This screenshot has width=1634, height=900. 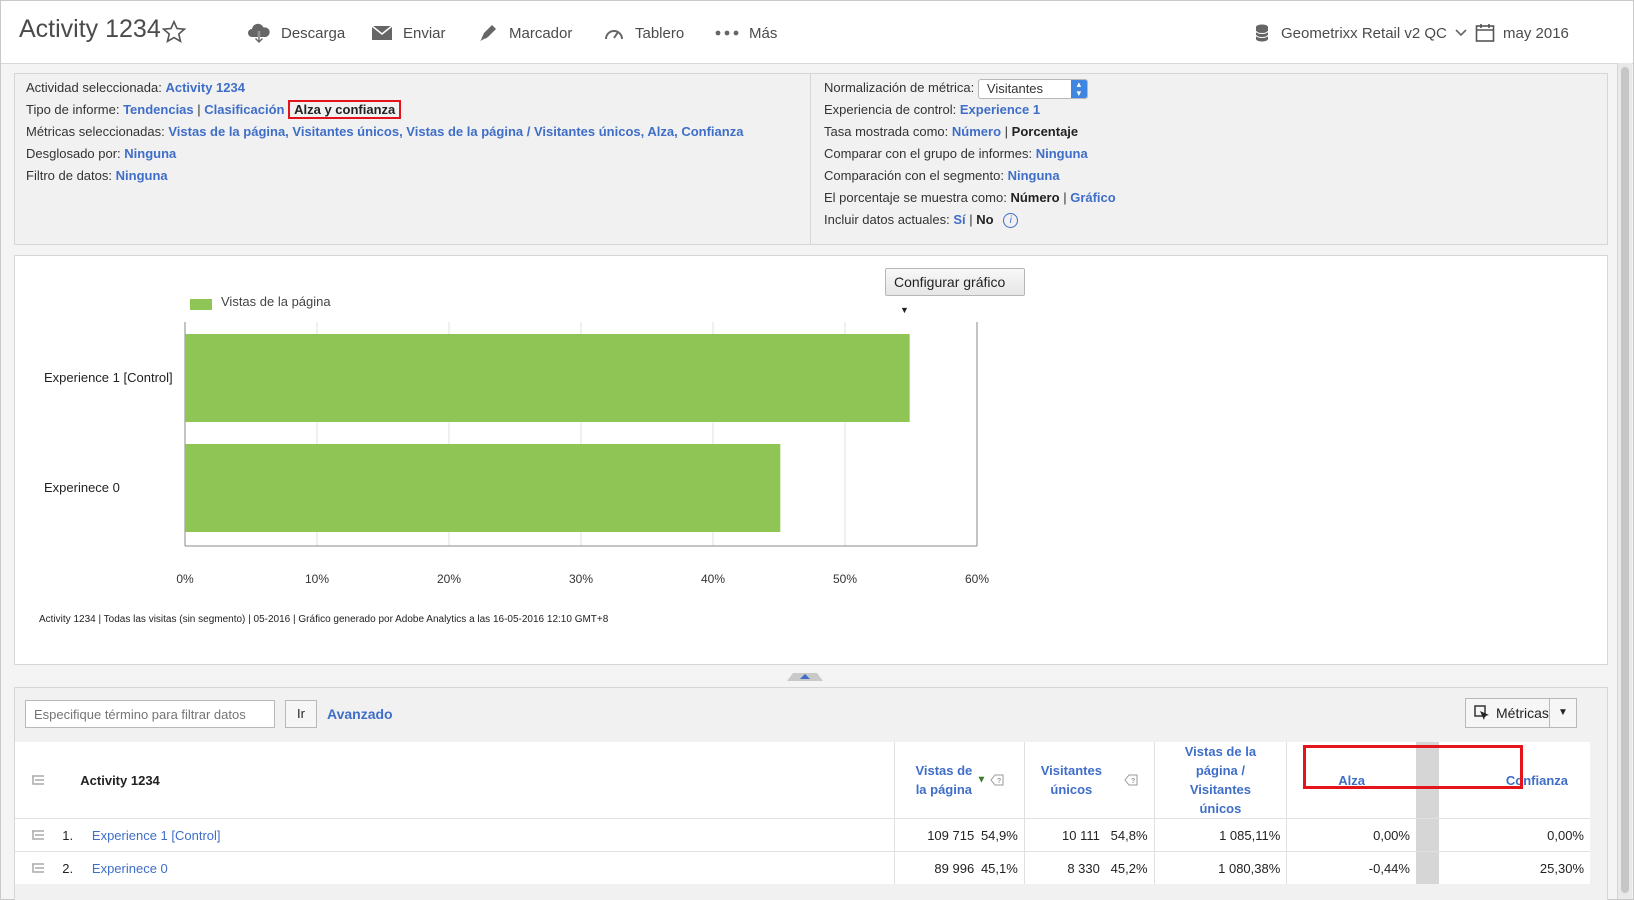 I want to click on more-button: Más, so click(x=746, y=33).